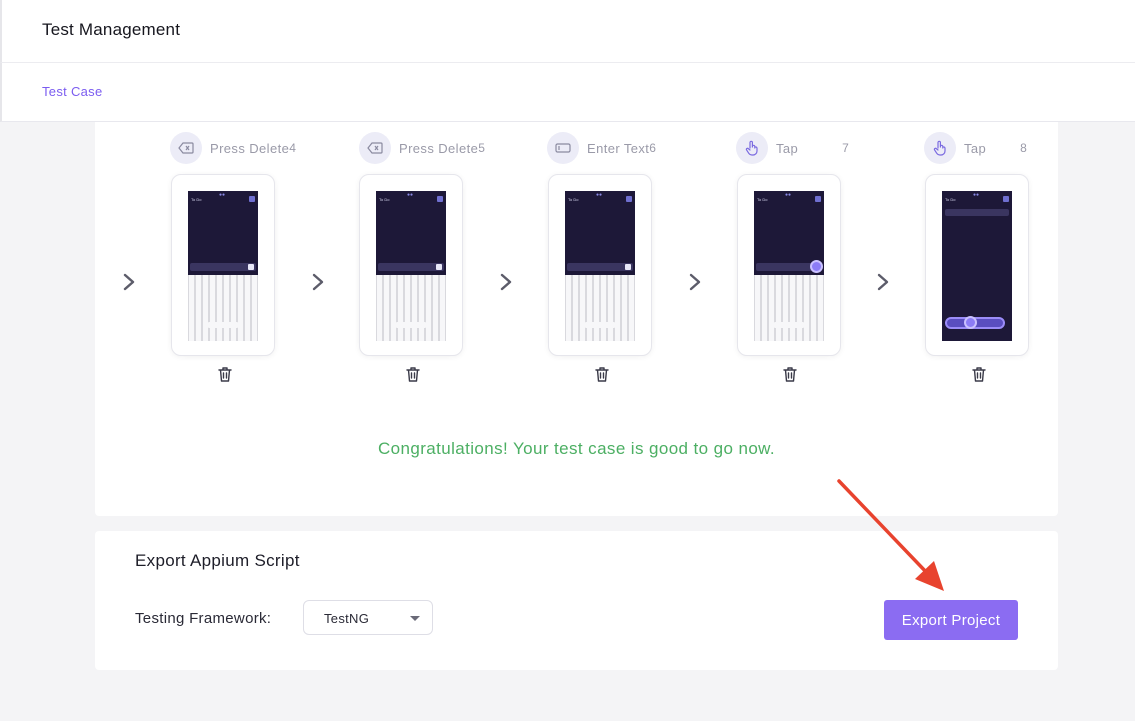  I want to click on framework-select: TestNG, so click(368, 617).